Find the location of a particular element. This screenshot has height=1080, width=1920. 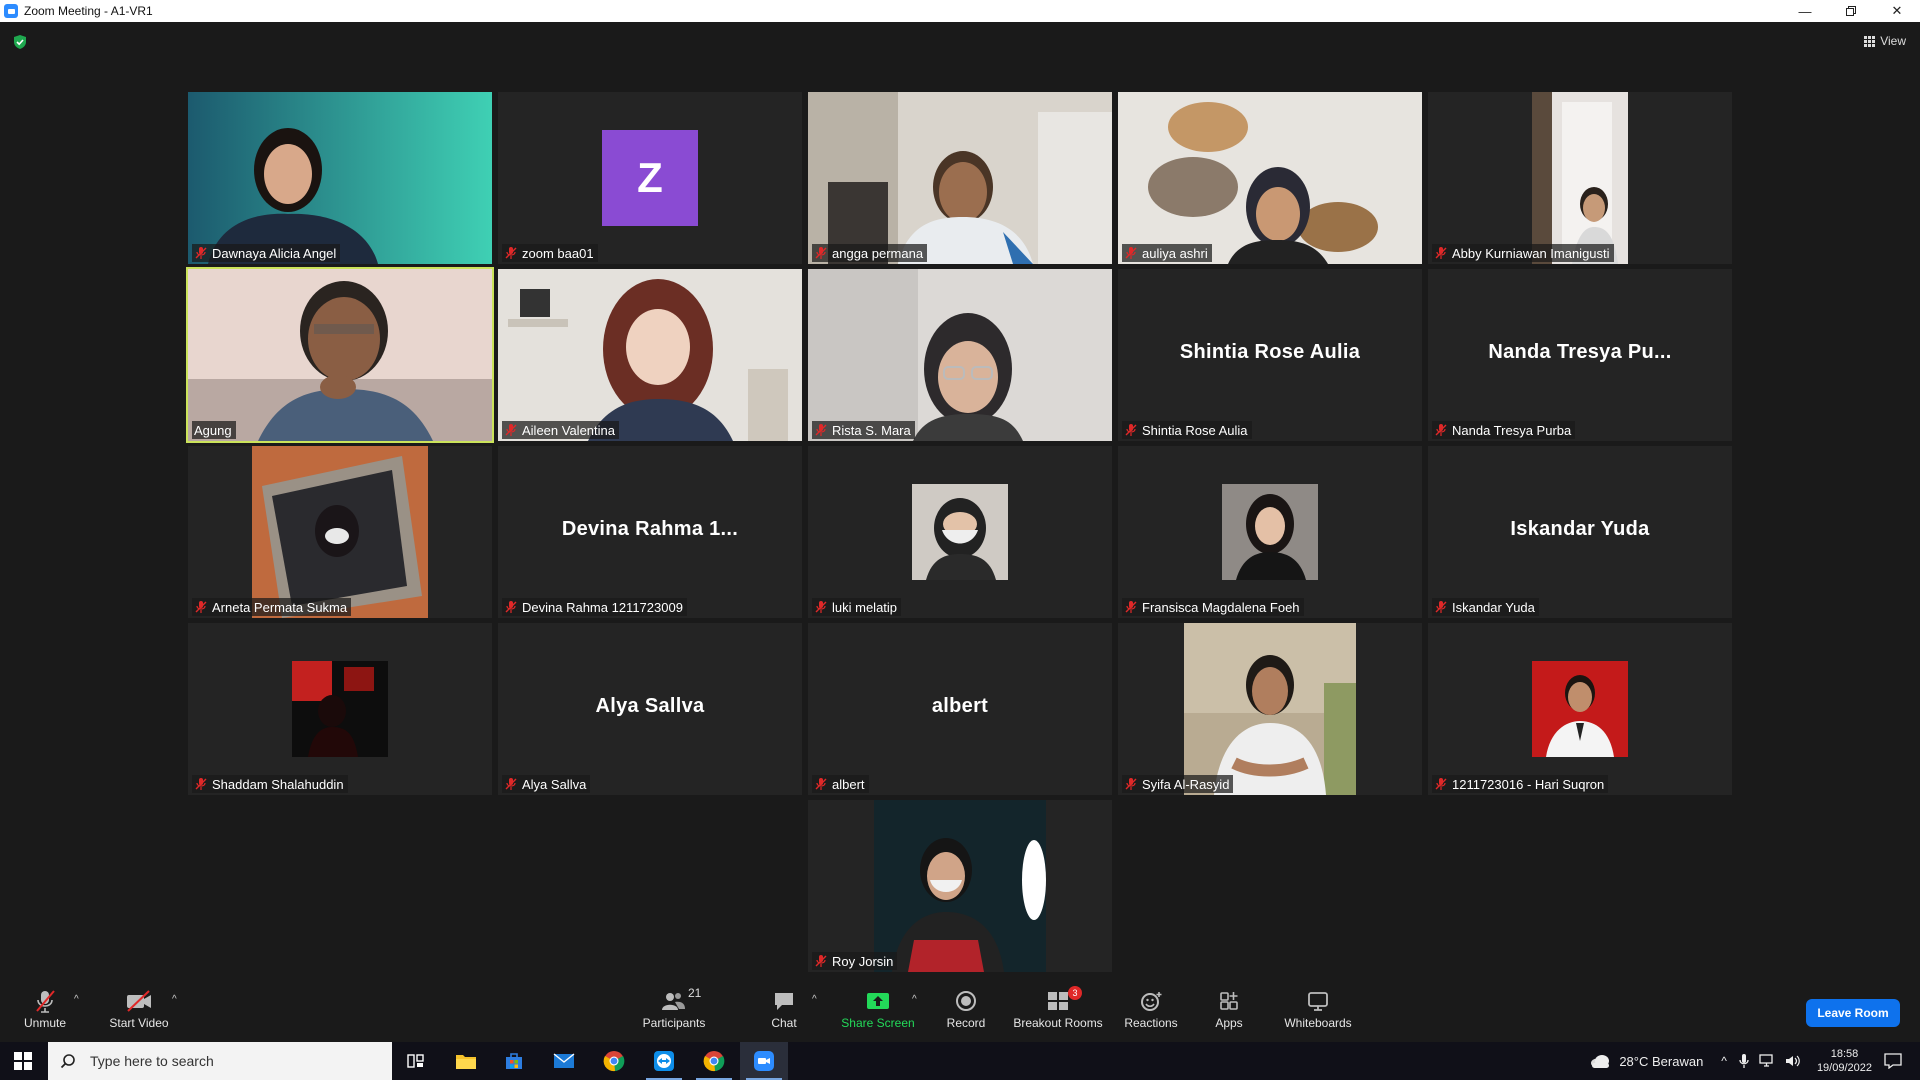

participant-tile-active-speaker: Agung is located at coordinates (340, 355).